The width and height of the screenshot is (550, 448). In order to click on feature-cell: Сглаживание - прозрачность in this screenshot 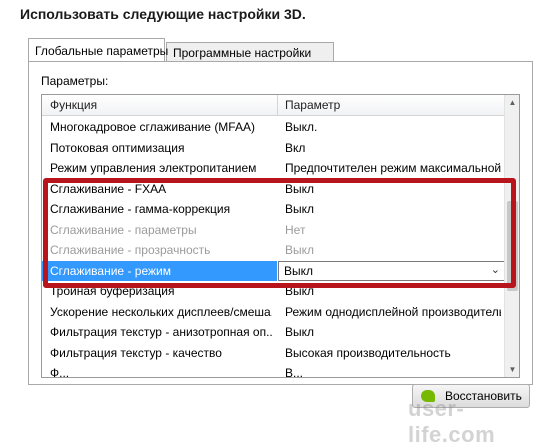, I will do `click(130, 250)`.